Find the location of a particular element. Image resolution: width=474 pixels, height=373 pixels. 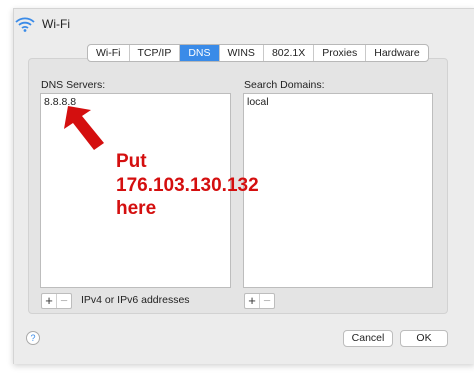

ok-button: OK is located at coordinates (424, 338).